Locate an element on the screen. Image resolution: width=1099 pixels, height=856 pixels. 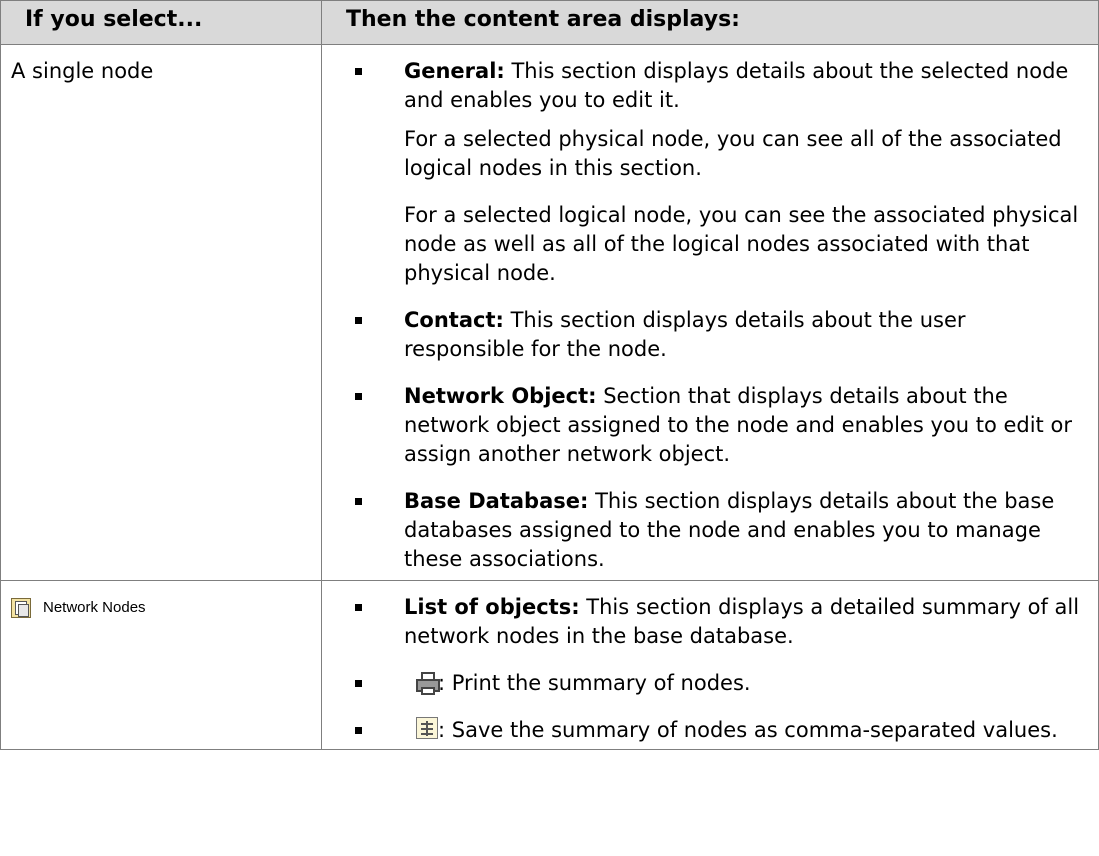
network-nodes-icon is located at coordinates (21, 607).